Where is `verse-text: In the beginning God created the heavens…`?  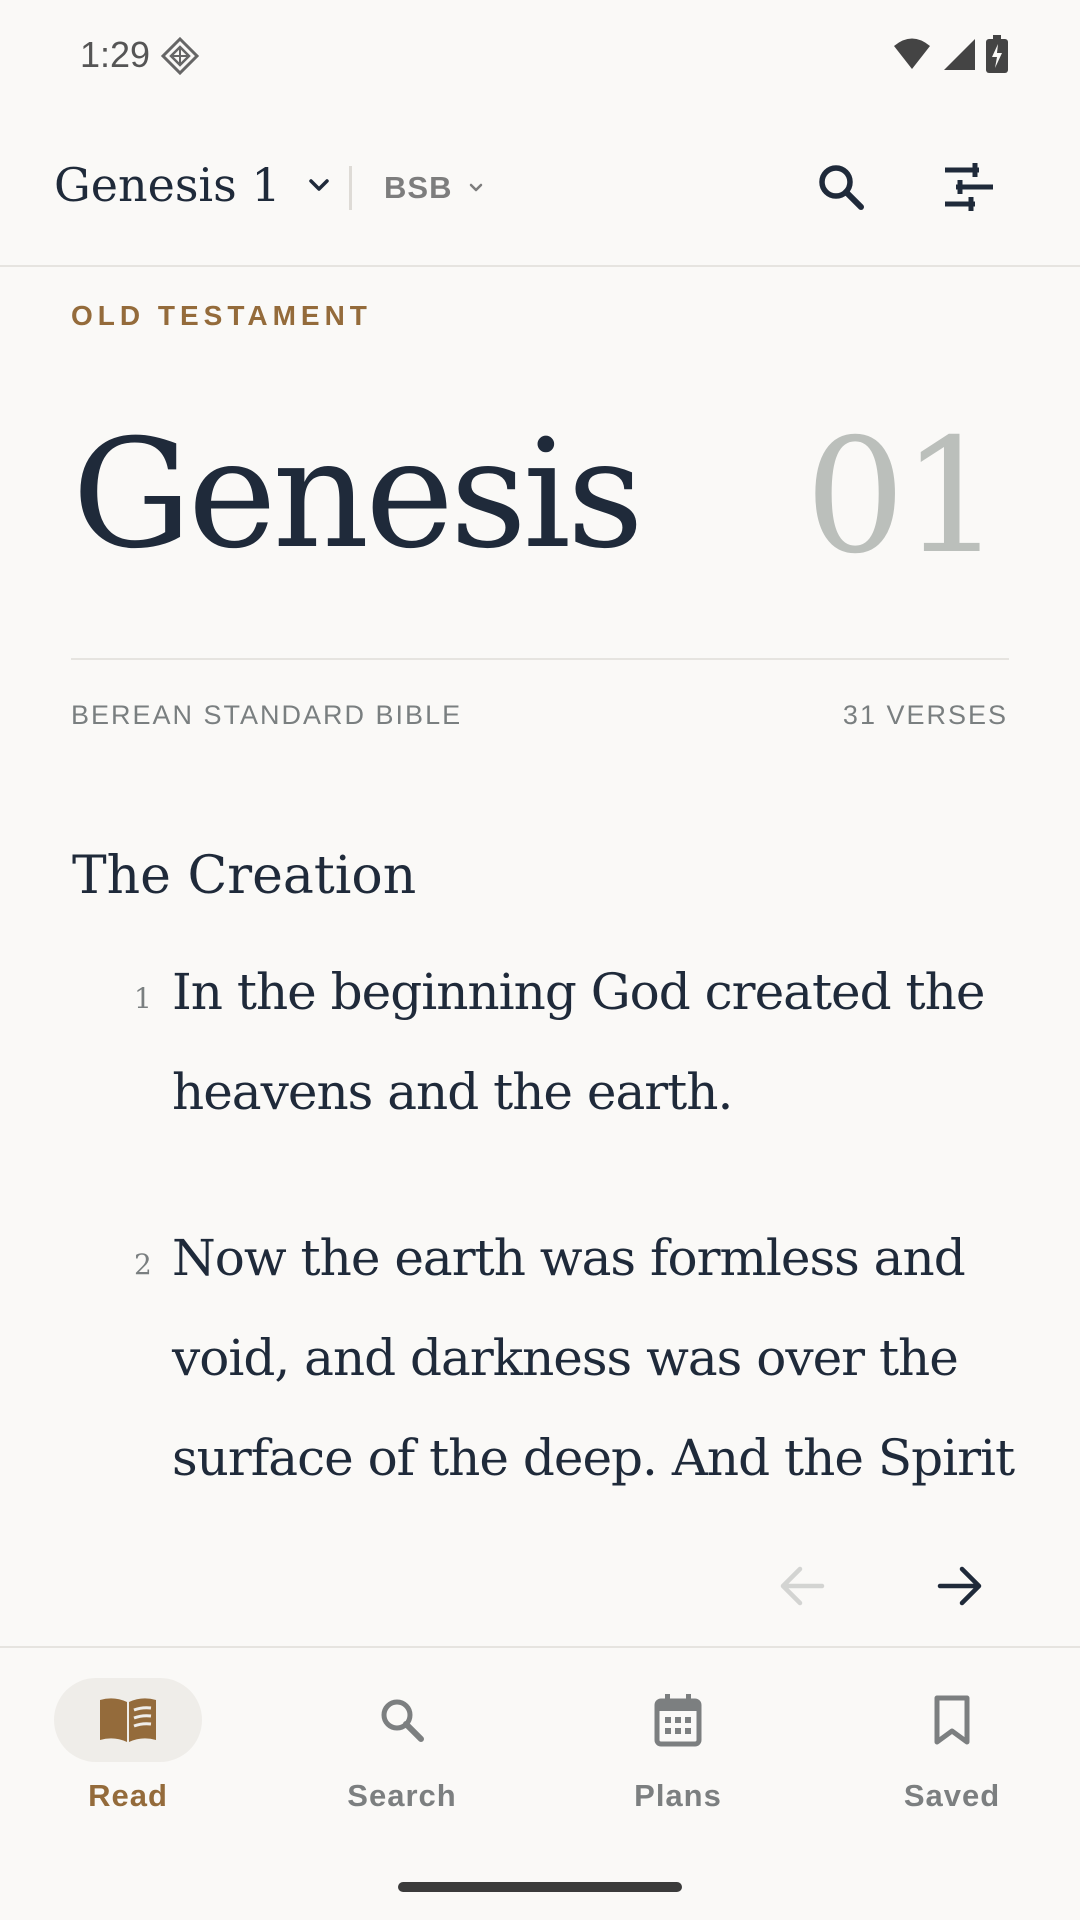
verse-text: In the beginning God created the heavens… is located at coordinates (578, 1042).